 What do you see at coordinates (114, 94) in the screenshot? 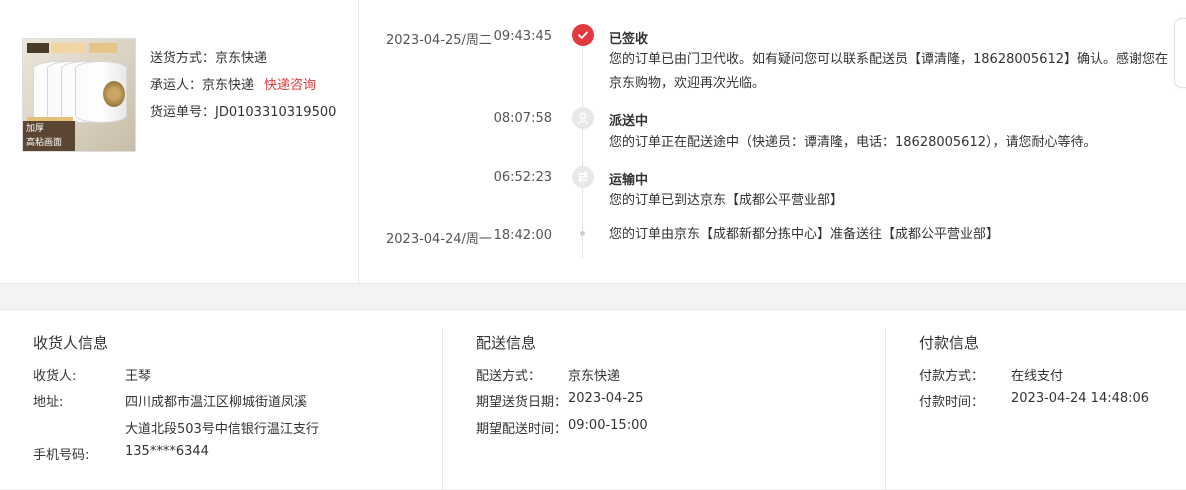
I see `tape-core` at bounding box center [114, 94].